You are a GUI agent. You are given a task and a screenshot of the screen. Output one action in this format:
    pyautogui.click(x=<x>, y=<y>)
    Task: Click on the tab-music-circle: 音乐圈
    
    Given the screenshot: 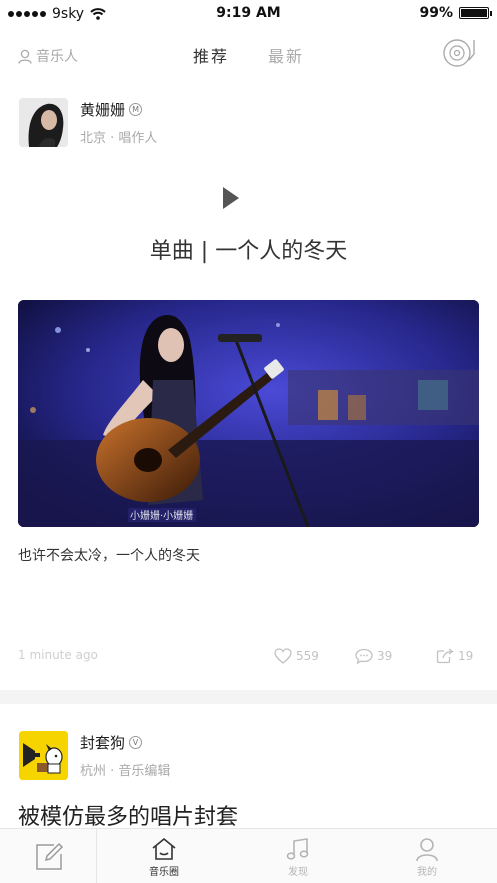 What is the action you would take?
    pyautogui.click(x=164, y=856)
    